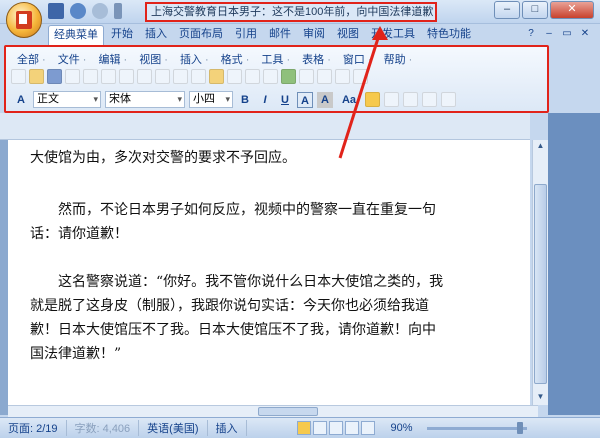 The height and width of the screenshot is (438, 600). Describe the element at coordinates (324, 76) in the screenshot. I see `insert-table-icon` at that location.